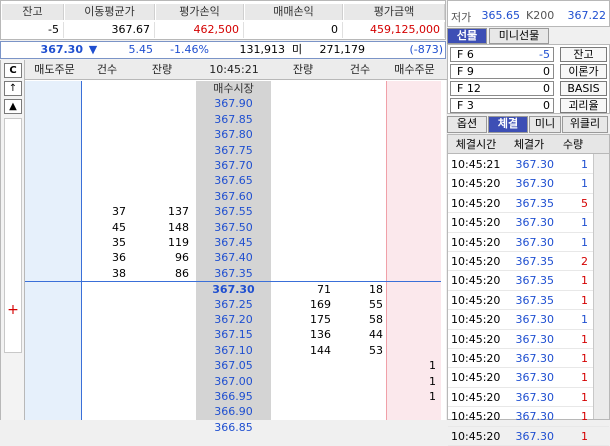 Image resolution: width=610 pixels, height=446 pixels. What do you see at coordinates (376, 319) in the screenshot?
I see `buy-count: 58` at bounding box center [376, 319].